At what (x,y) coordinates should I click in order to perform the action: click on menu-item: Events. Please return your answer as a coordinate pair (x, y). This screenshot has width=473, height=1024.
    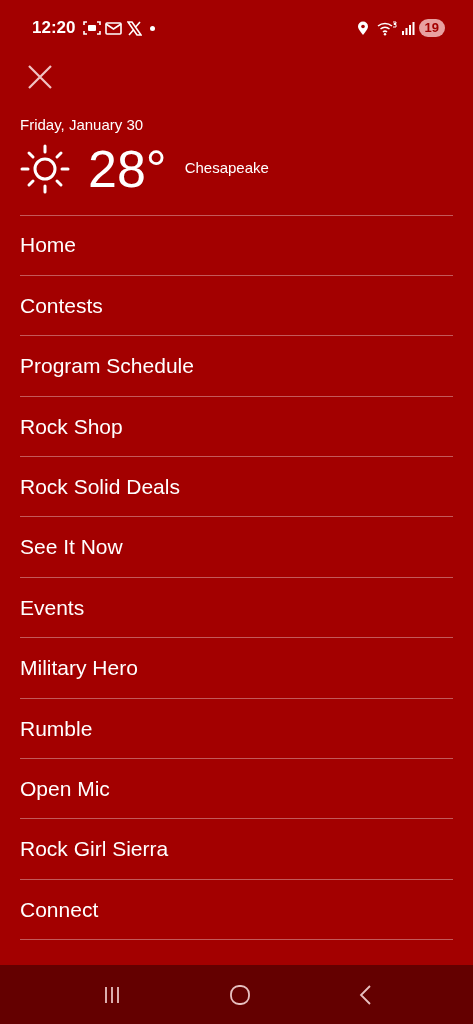
    Looking at the image, I should click on (236, 608).